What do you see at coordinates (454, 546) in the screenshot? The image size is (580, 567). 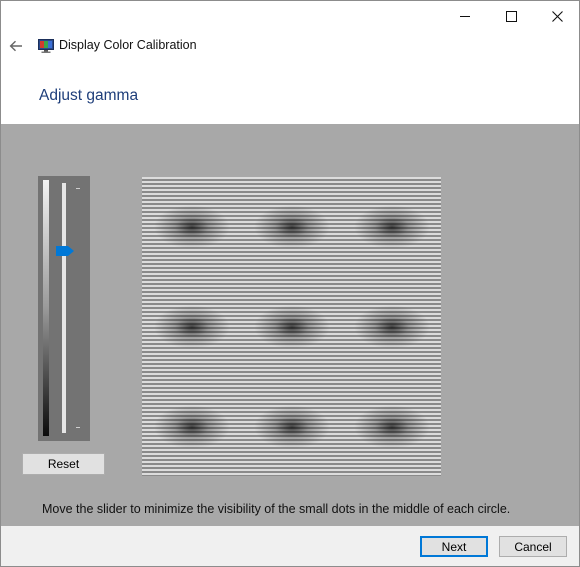 I see `next-button: Next` at bounding box center [454, 546].